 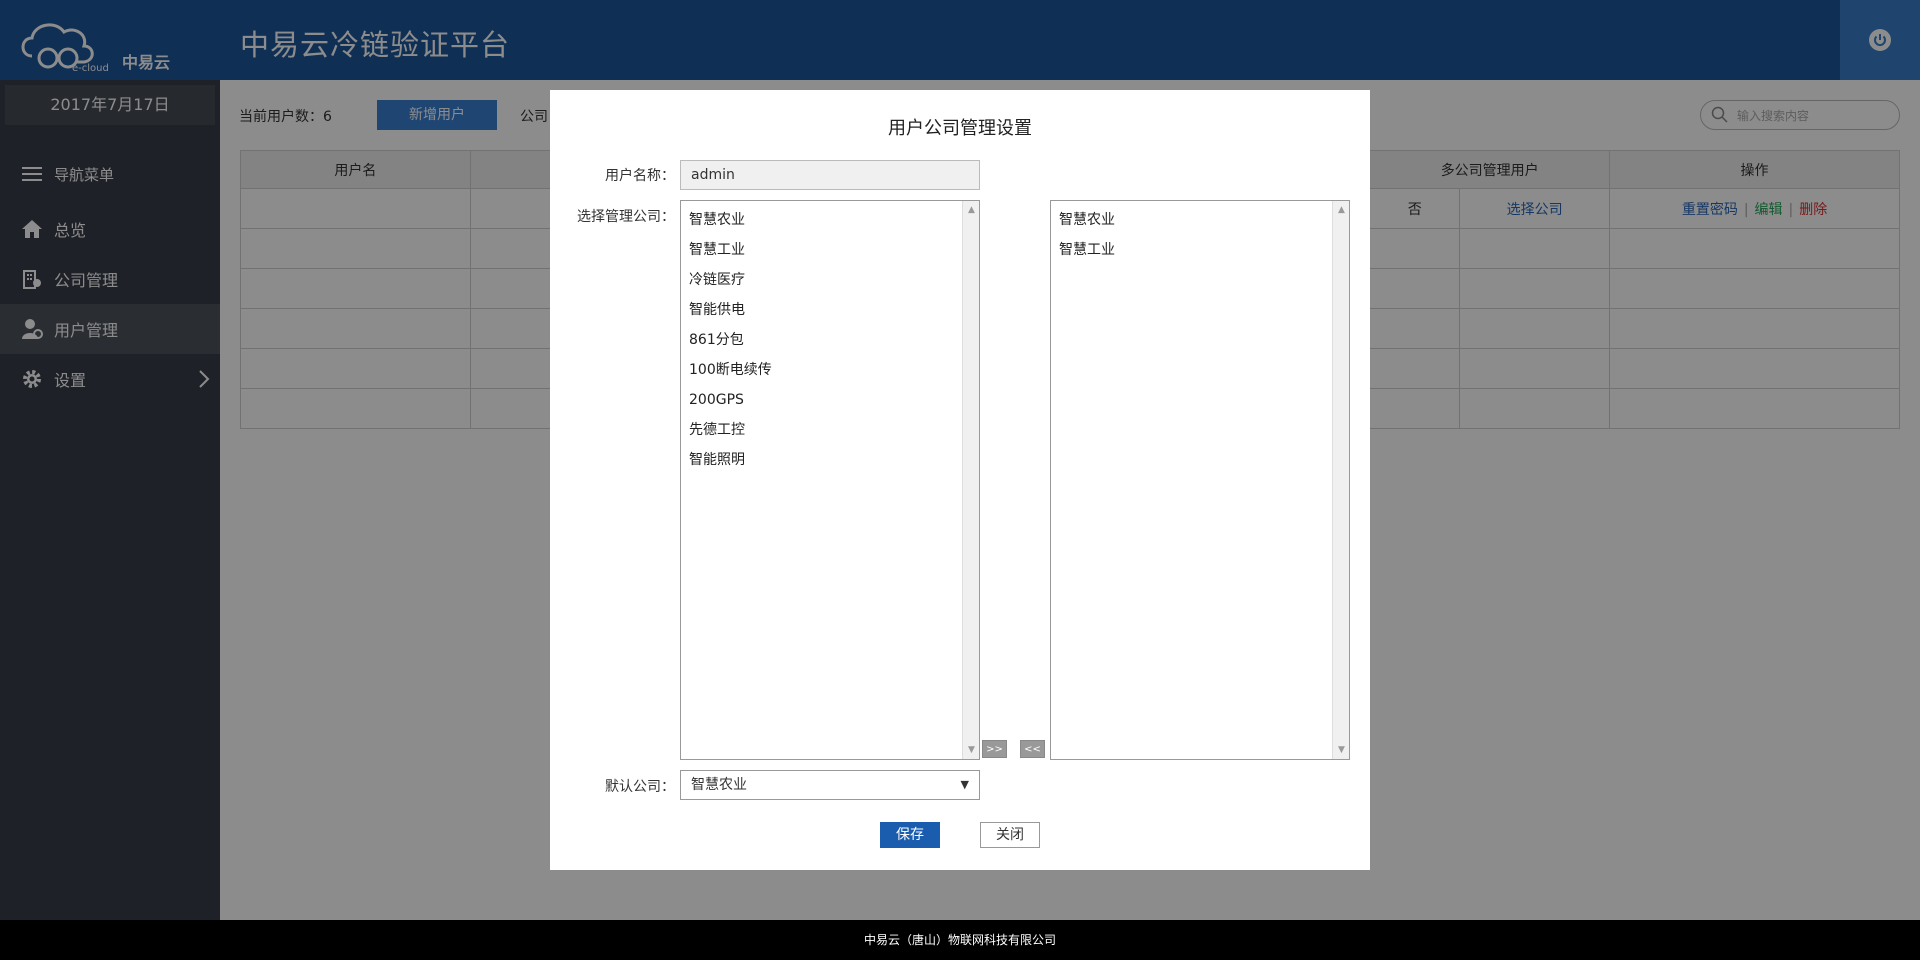 What do you see at coordinates (1200, 480) in the screenshot?
I see `selected-companies-list: 智慧农业 智慧工业 ▲ ▼` at bounding box center [1200, 480].